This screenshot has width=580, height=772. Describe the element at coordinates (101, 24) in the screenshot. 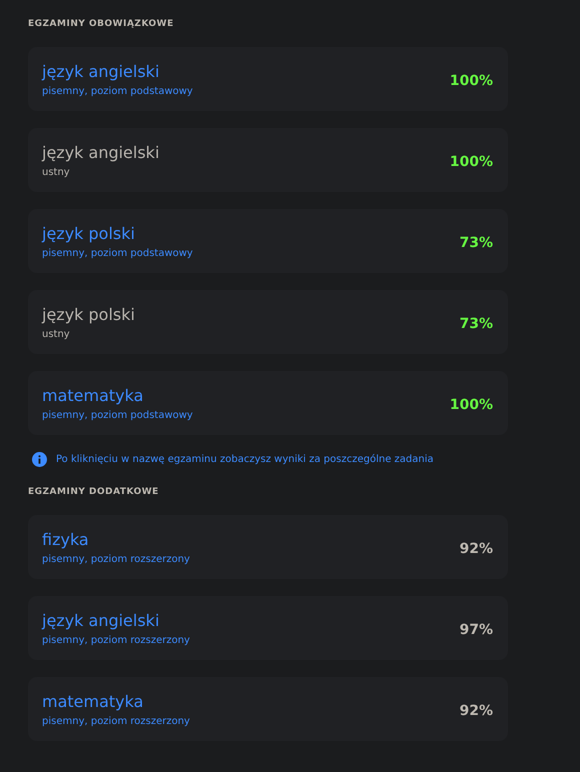

I see `section-heading: EGZAMINY OBOWIĄZKOWE` at that location.